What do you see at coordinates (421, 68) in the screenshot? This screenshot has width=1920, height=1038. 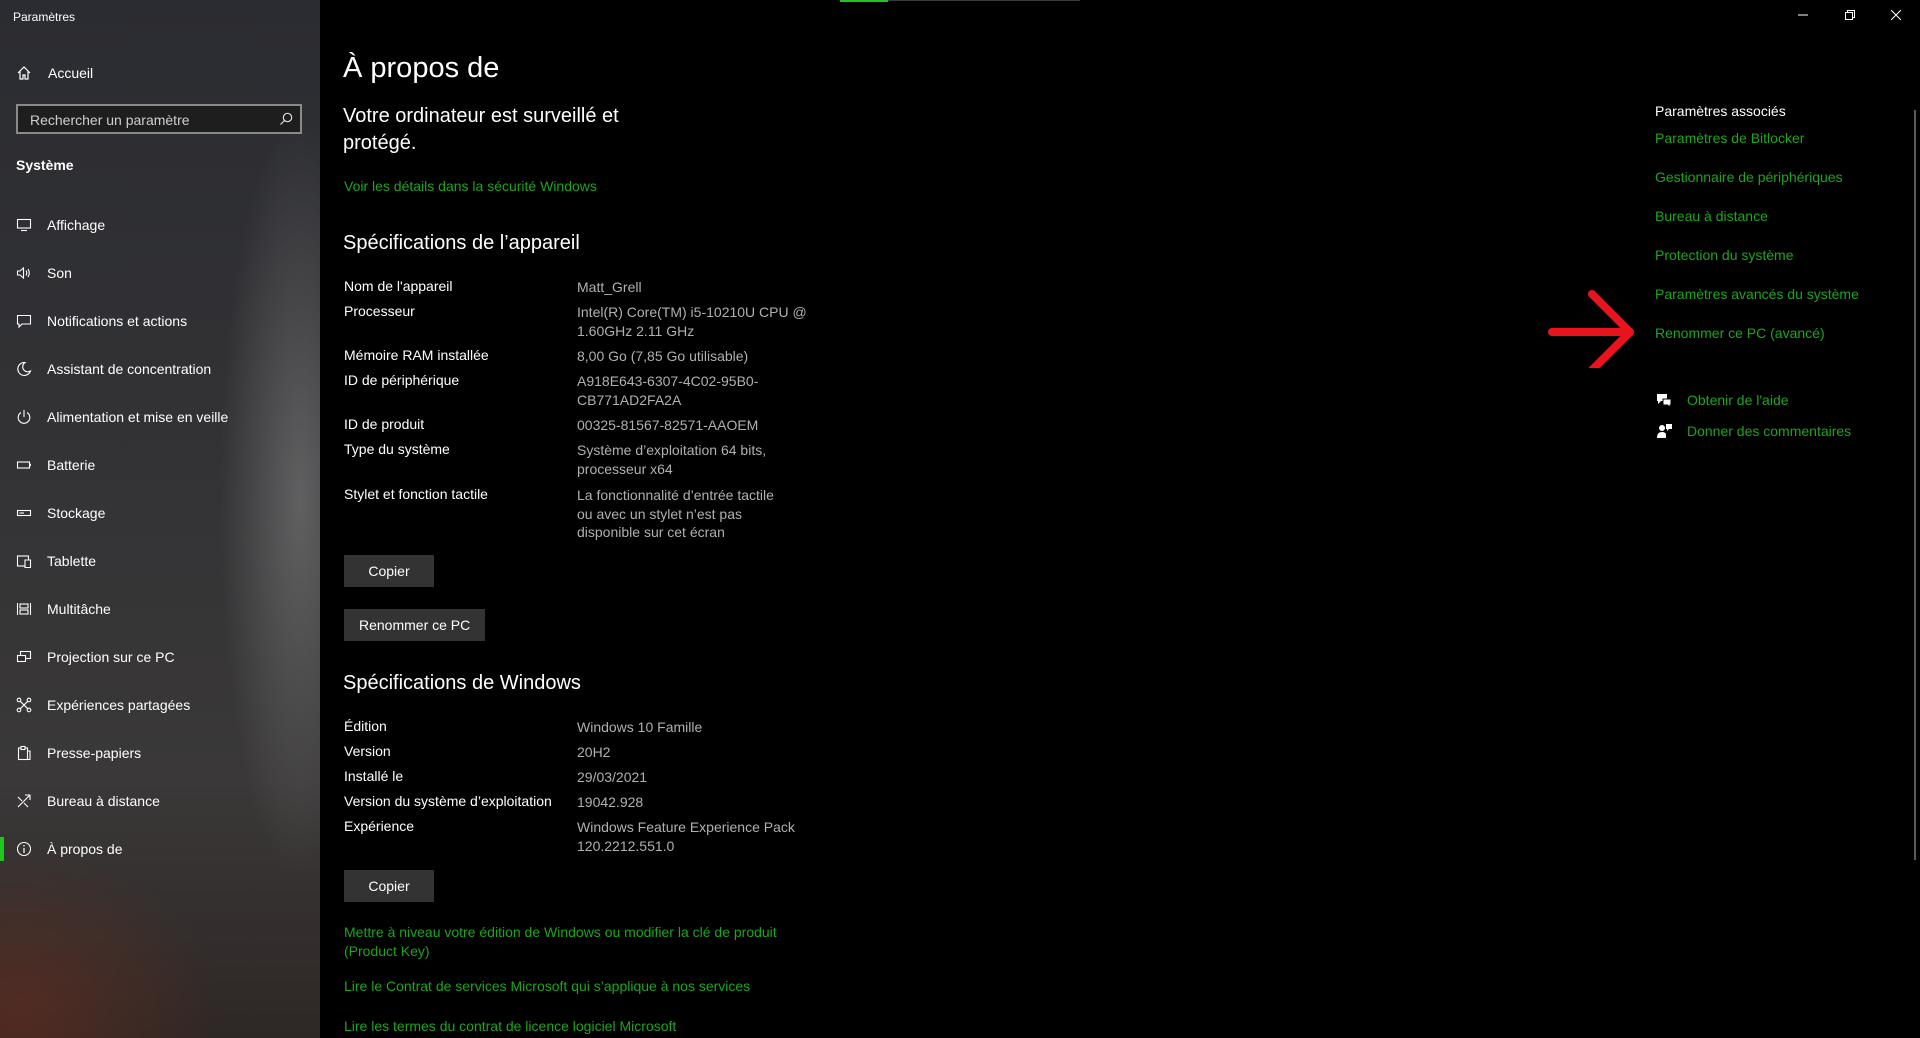 I see `page-title: À propos de` at bounding box center [421, 68].